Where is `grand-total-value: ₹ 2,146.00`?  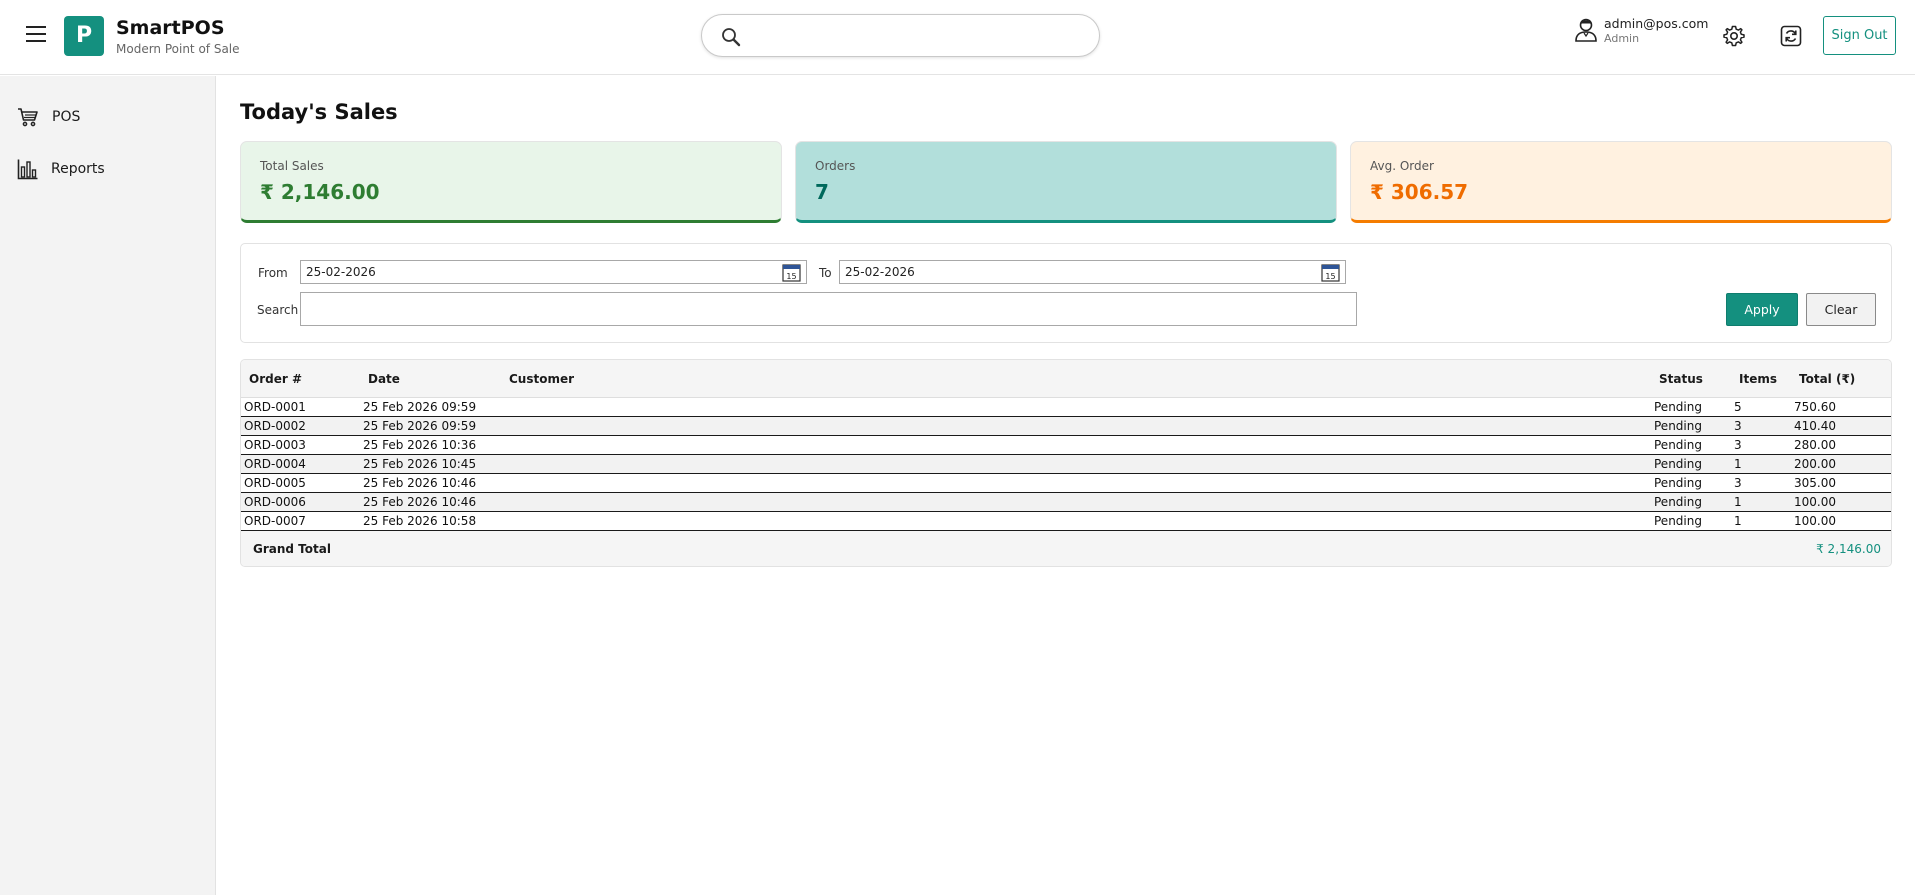 grand-total-value: ₹ 2,146.00 is located at coordinates (1848, 549).